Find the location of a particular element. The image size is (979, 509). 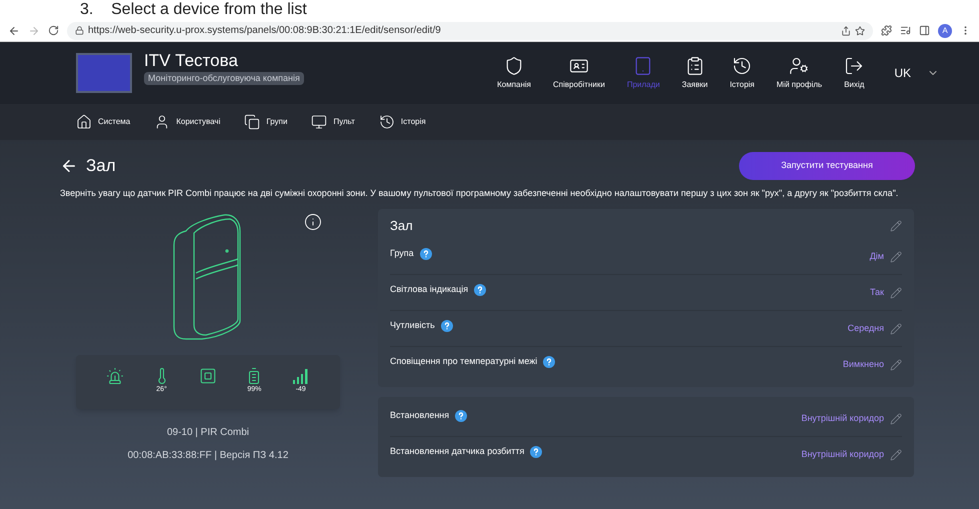

side-panel-icon is located at coordinates (924, 30).